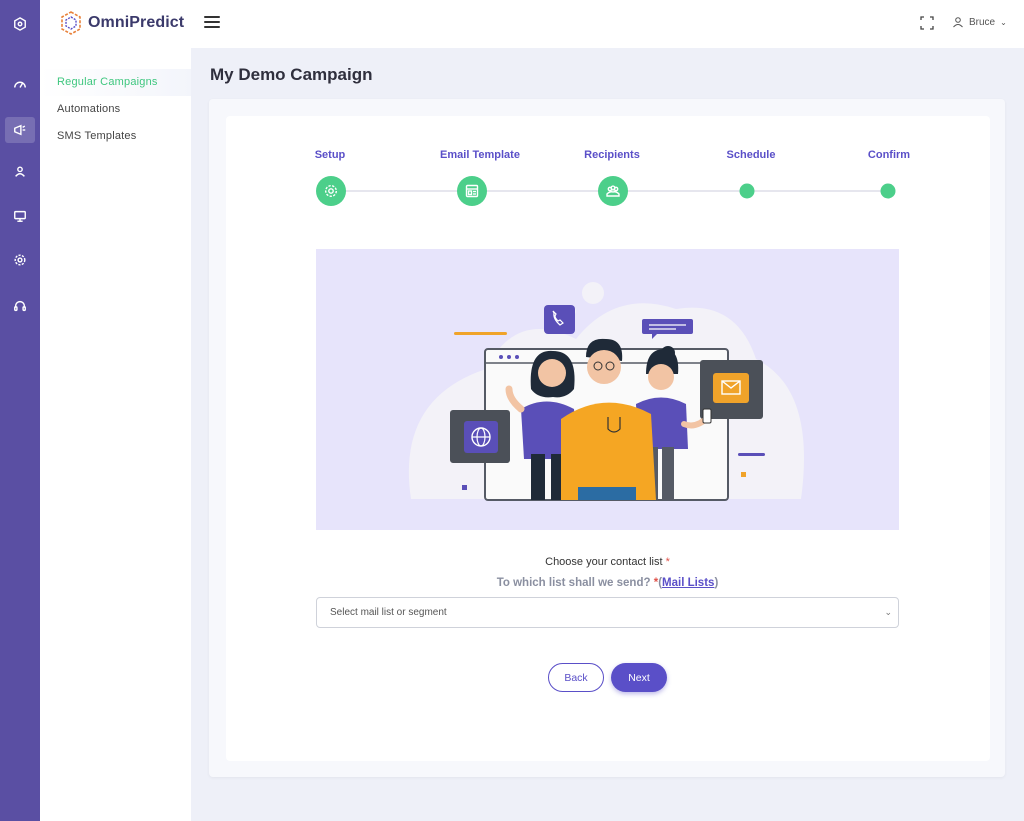 This screenshot has height=821, width=1024. I want to click on logo-hex-icon, so click(20, 24).